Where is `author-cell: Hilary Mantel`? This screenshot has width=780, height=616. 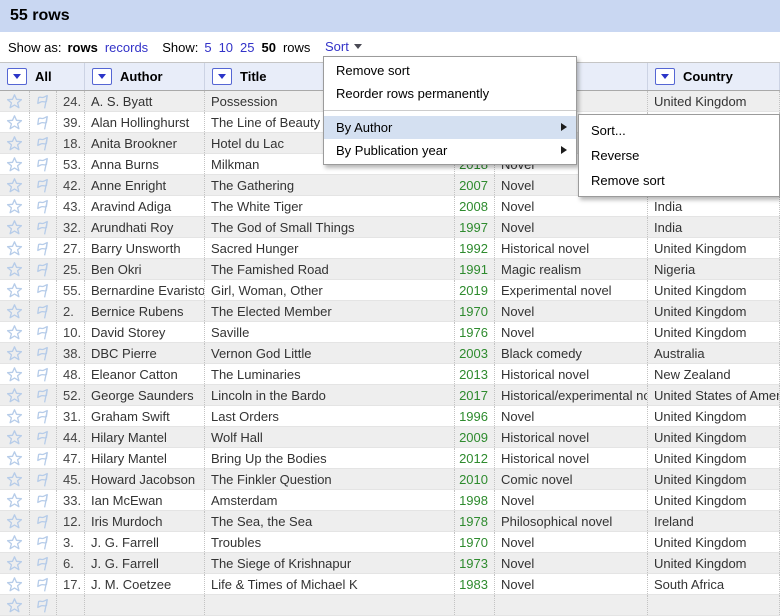 author-cell: Hilary Mantel is located at coordinates (145, 437).